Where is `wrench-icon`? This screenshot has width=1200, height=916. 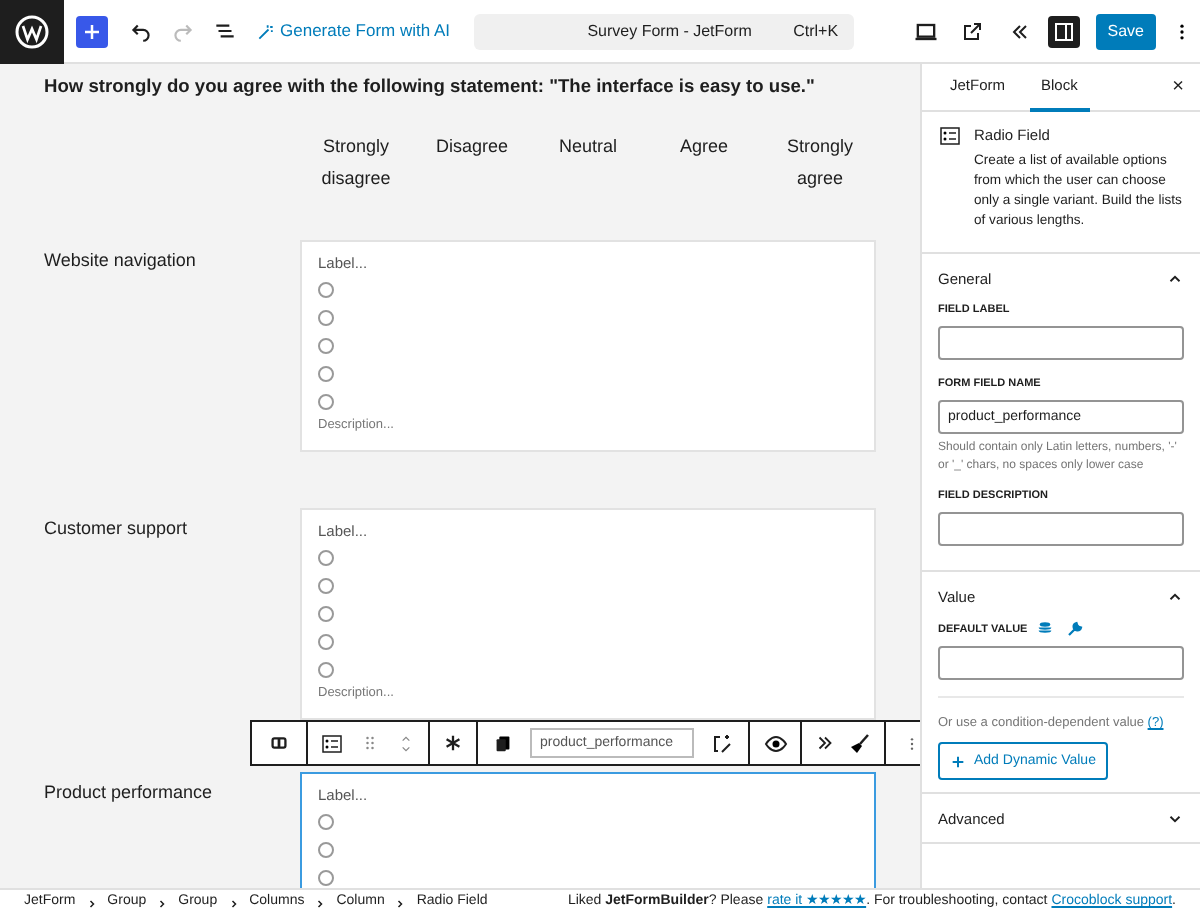
wrench-icon is located at coordinates (1074, 629).